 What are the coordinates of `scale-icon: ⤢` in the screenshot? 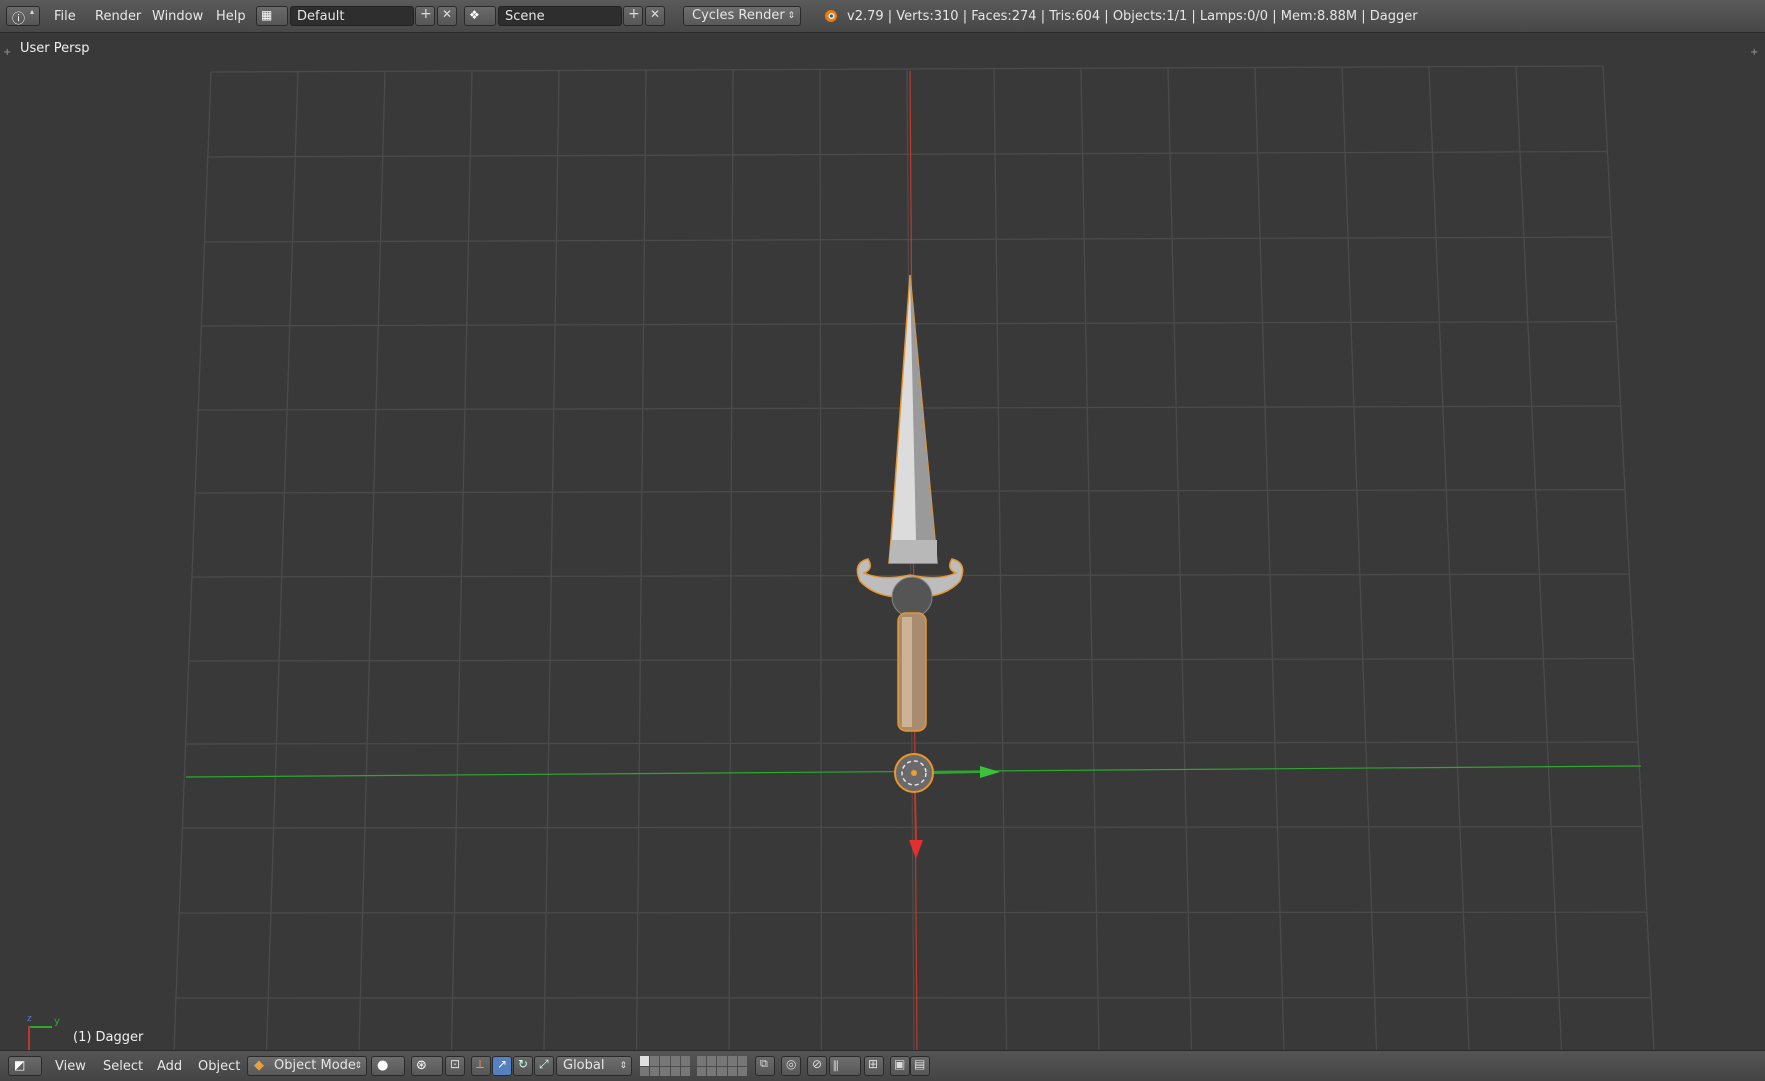 It's located at (544, 1064).